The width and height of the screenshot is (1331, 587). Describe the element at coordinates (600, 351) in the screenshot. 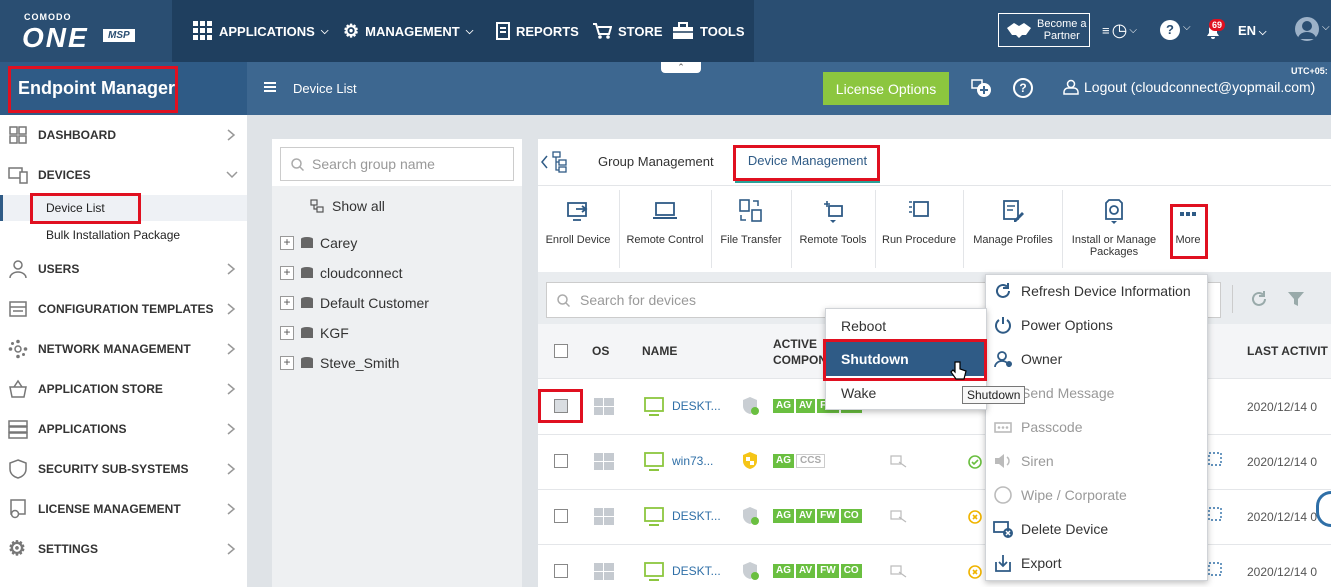

I see `column-header-os: OS` at that location.